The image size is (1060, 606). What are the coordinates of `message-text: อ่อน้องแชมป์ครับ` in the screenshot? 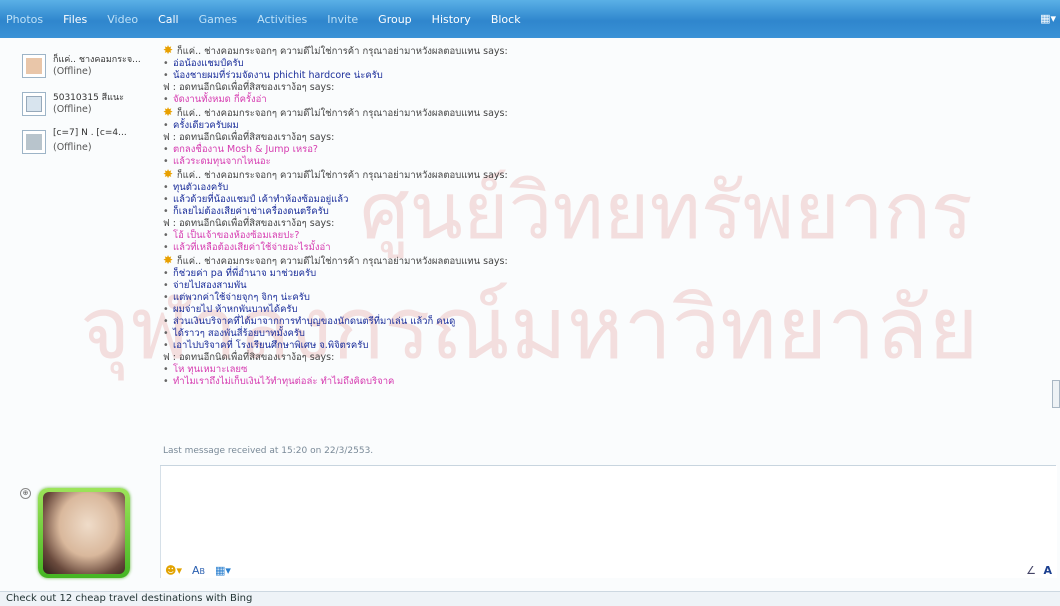 It's located at (208, 63).